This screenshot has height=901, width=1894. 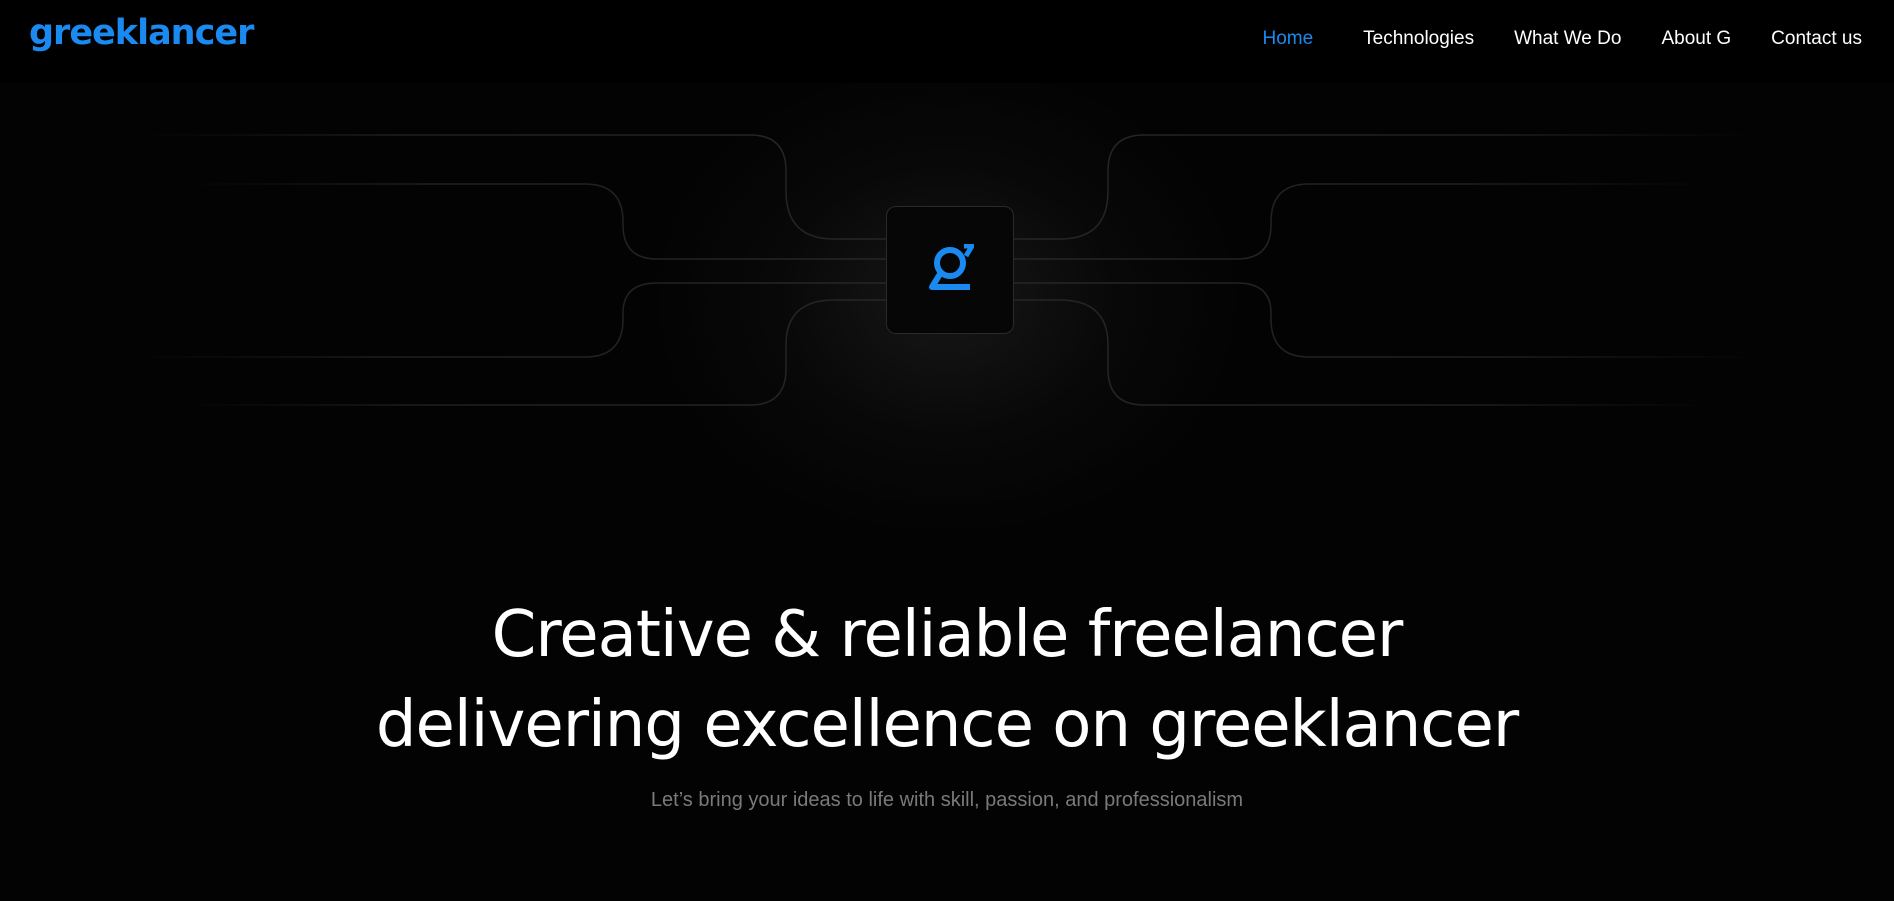 What do you see at coordinates (947, 725) in the screenshot?
I see `hero-headline-line-2: delivering excellence on greeklancer` at bounding box center [947, 725].